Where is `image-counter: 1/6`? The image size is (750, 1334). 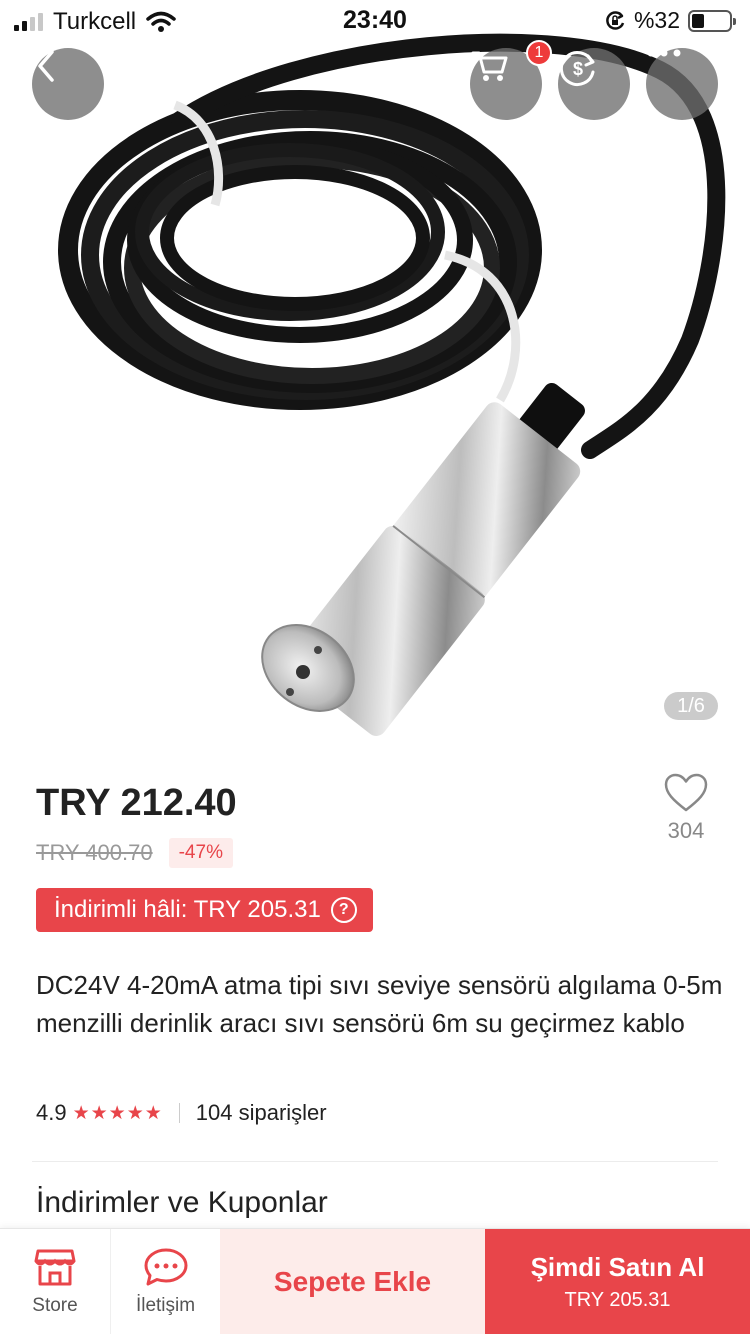 image-counter: 1/6 is located at coordinates (691, 706).